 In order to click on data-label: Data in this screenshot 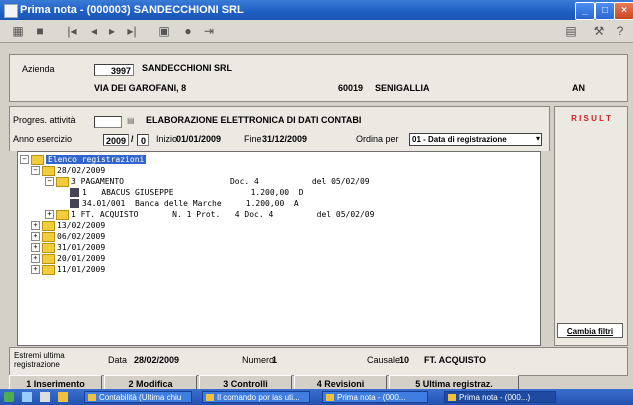, I will do `click(118, 360)`.